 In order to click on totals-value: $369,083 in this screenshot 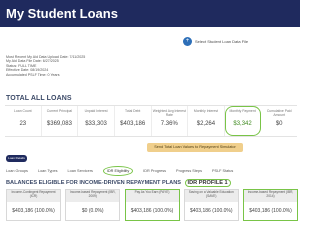, I will do `click(59, 124)`.